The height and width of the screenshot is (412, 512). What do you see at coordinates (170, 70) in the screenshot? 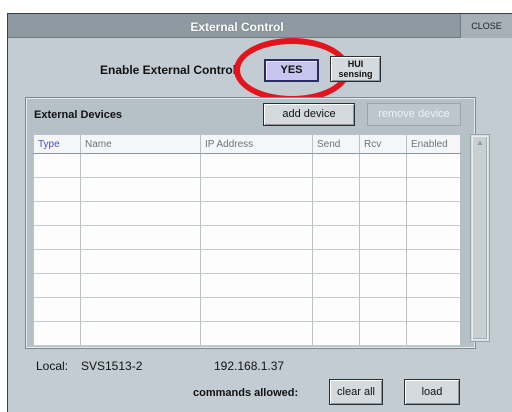
I see `enable-external-control-label: Enable External Control:` at bounding box center [170, 70].